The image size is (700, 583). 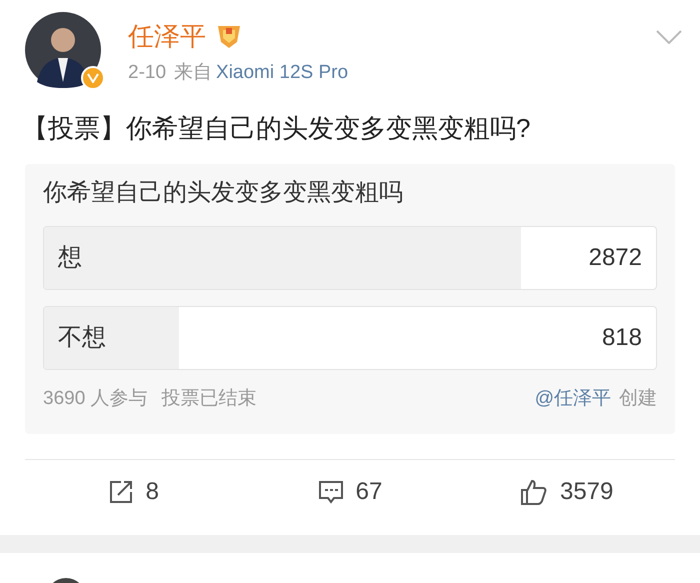 What do you see at coordinates (331, 491) in the screenshot?
I see `comment-icon` at bounding box center [331, 491].